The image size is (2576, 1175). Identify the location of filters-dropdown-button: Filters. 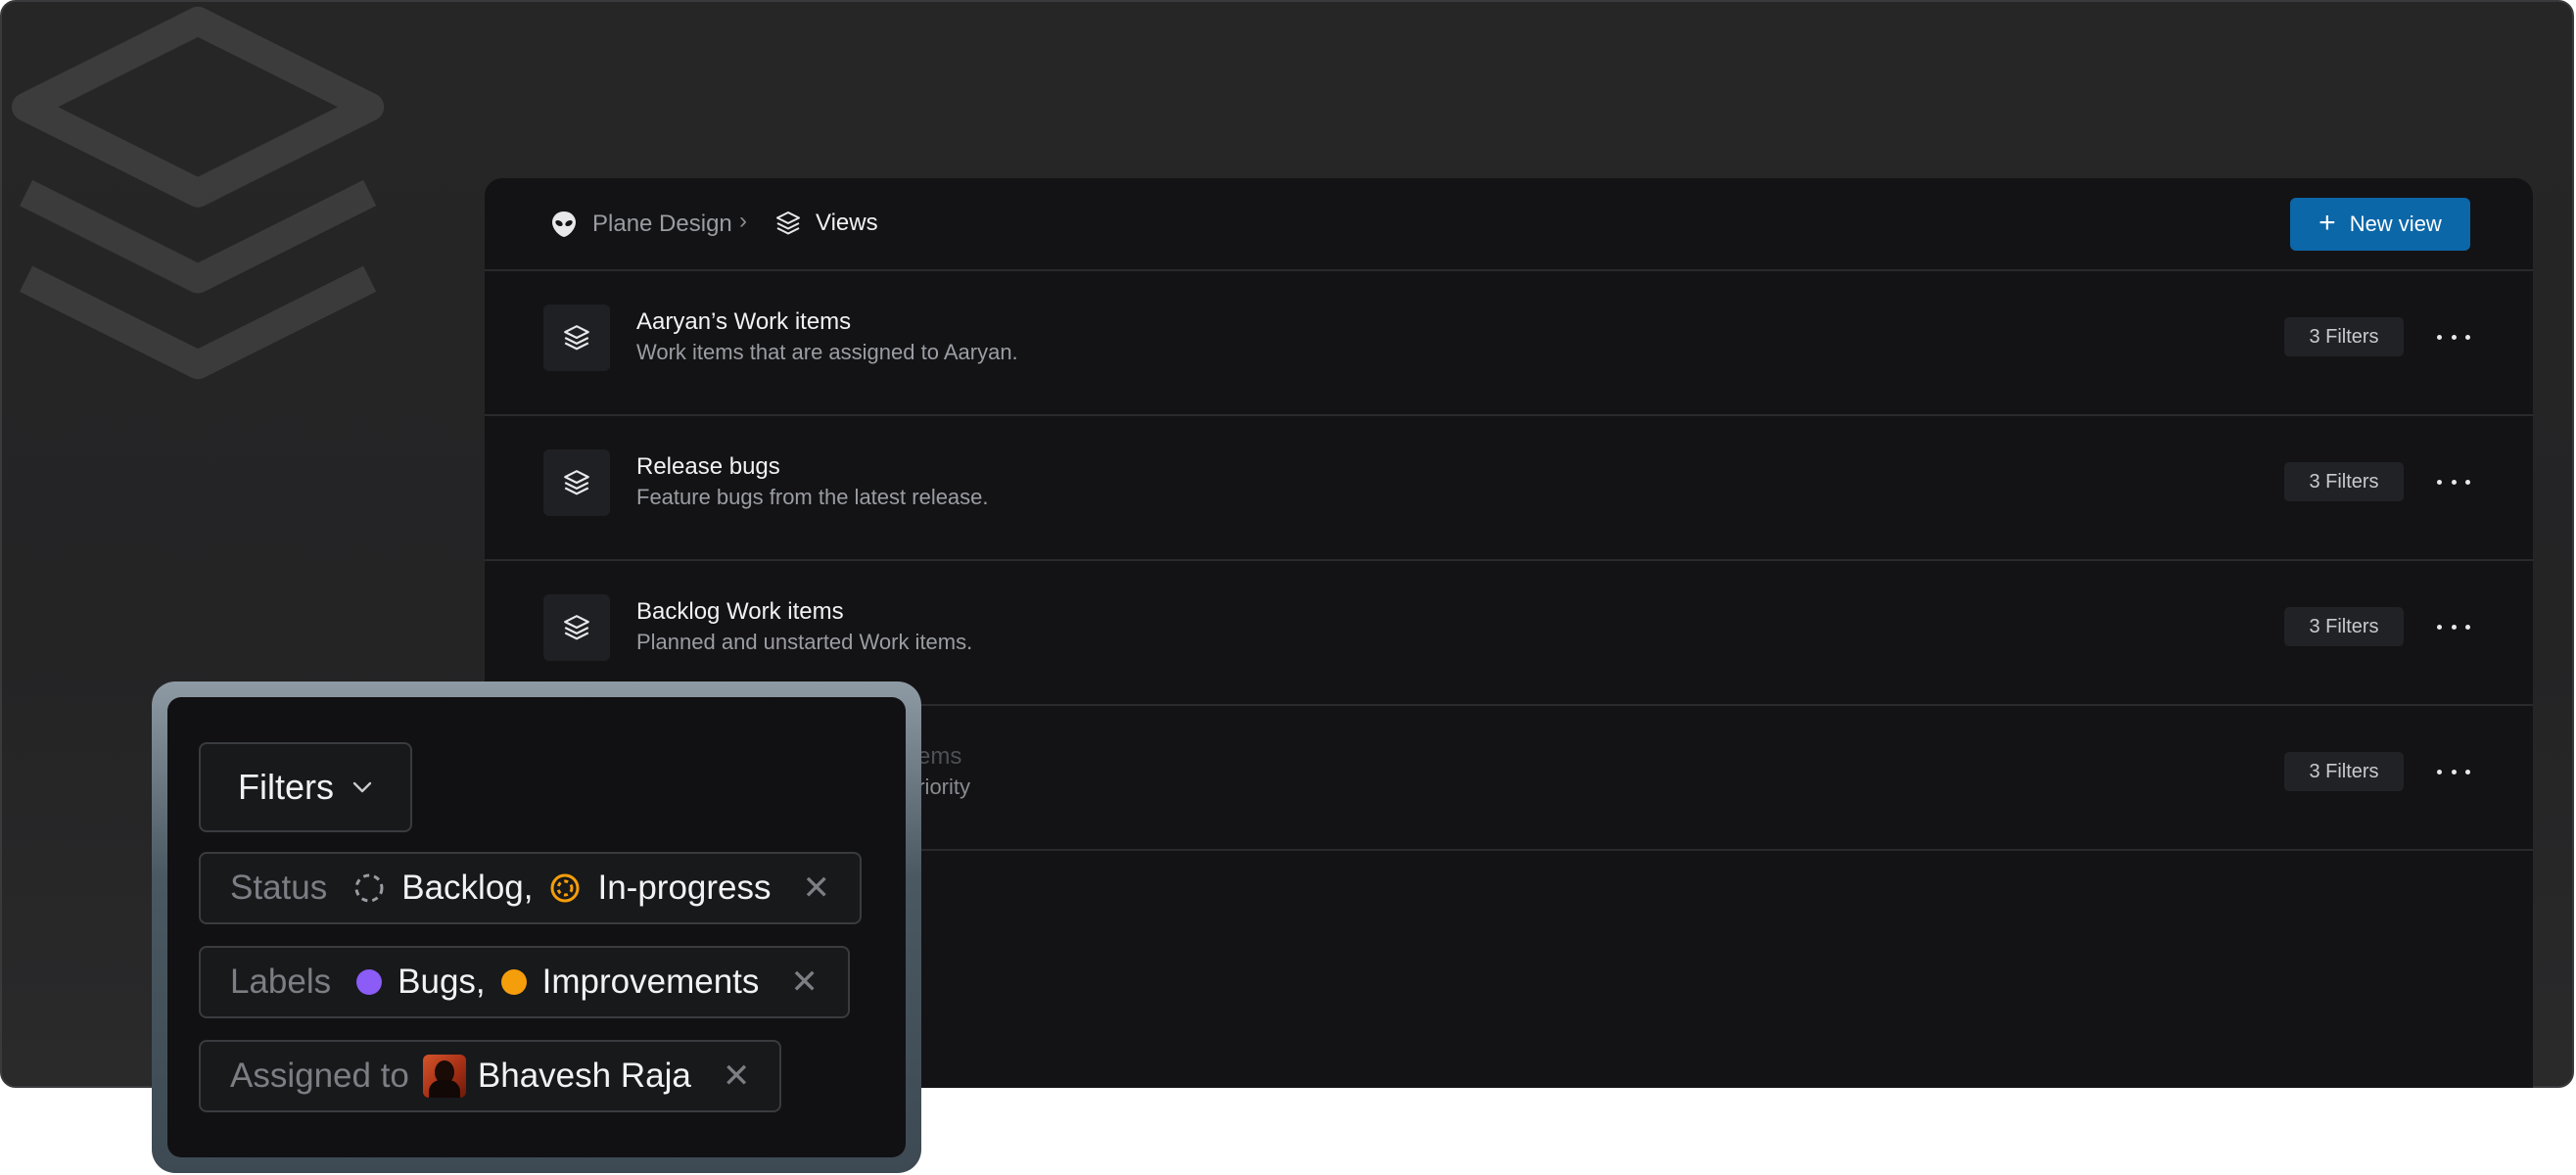
(305, 787).